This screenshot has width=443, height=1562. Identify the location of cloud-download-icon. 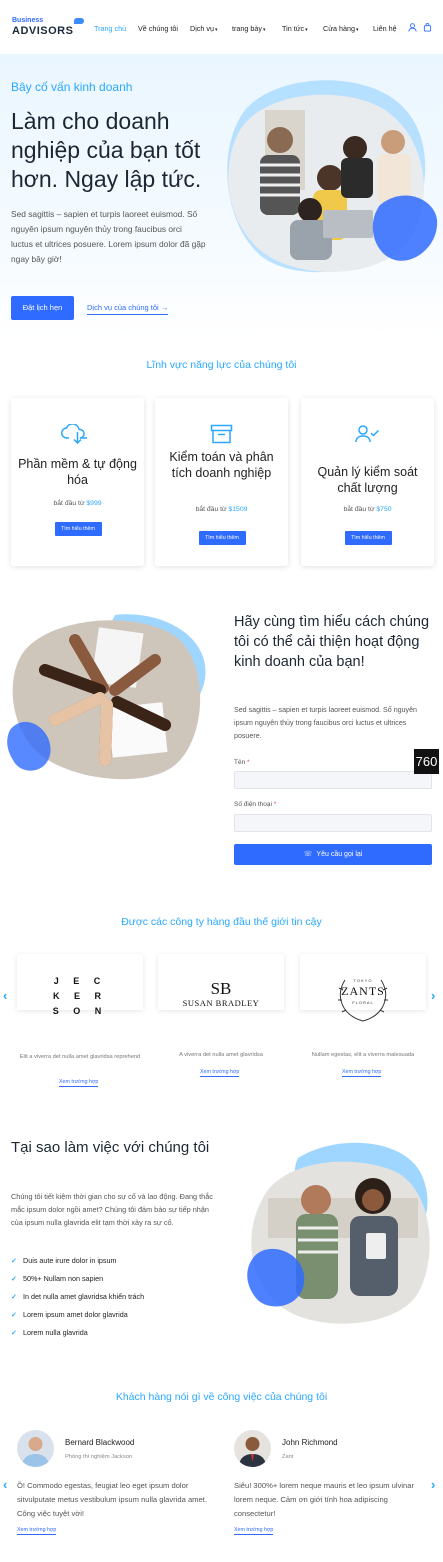
(74, 434).